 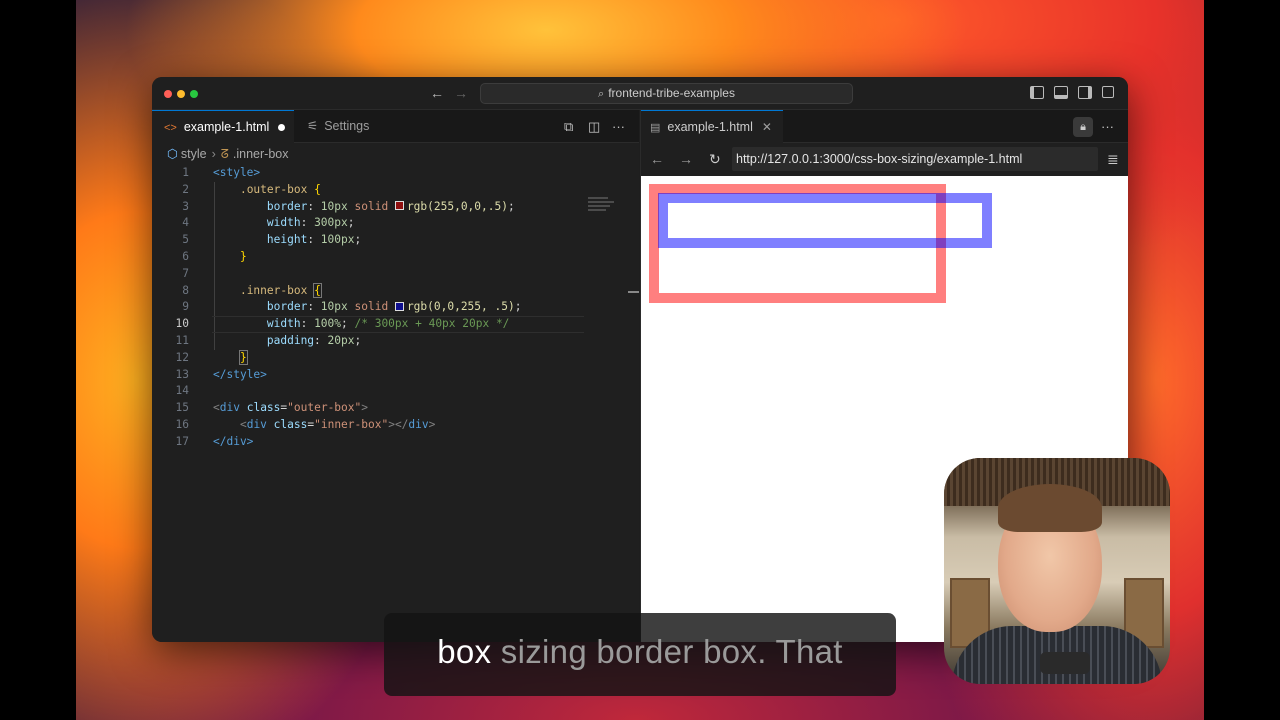 I want to click on code-line: 8 .inner-box {, so click(x=252, y=290).